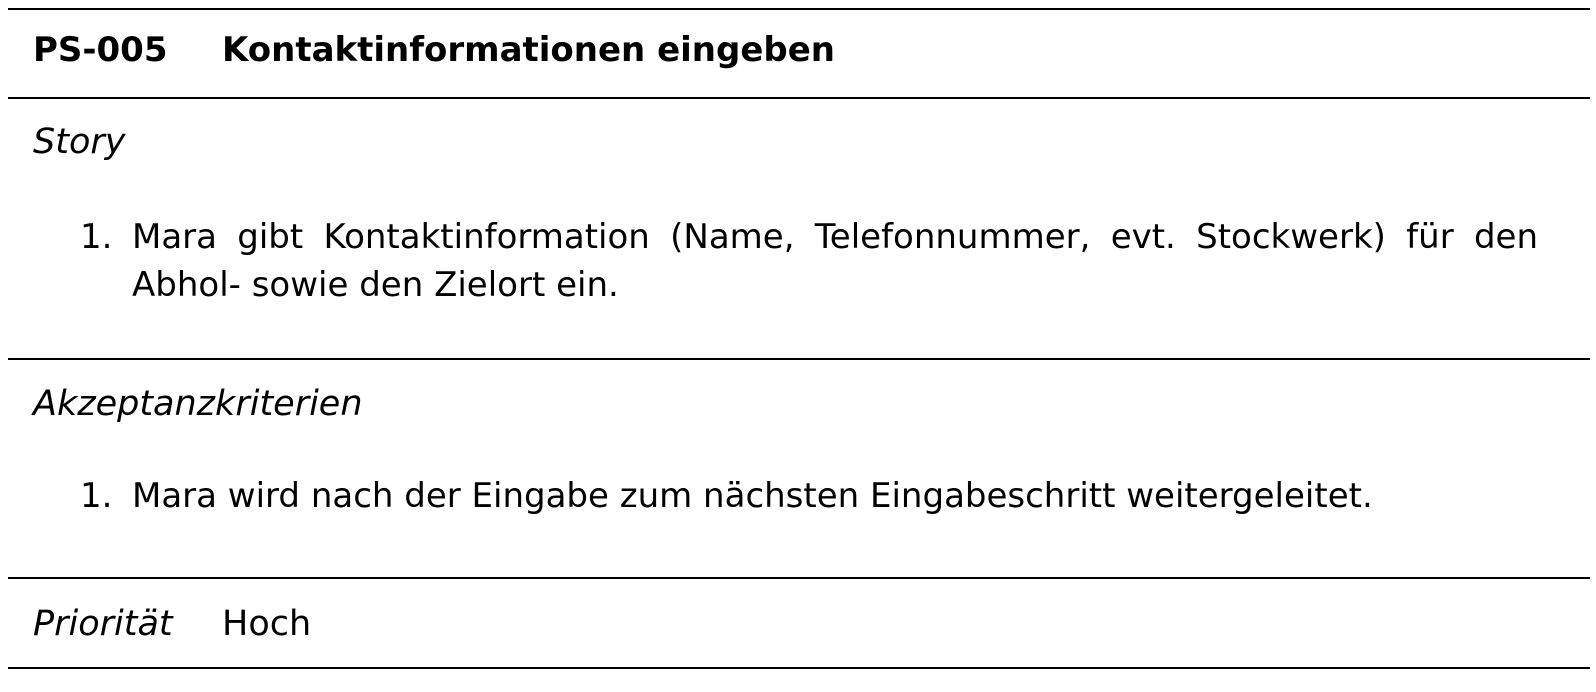  What do you see at coordinates (79, 142) in the screenshot?
I see `story-heading: Story` at bounding box center [79, 142].